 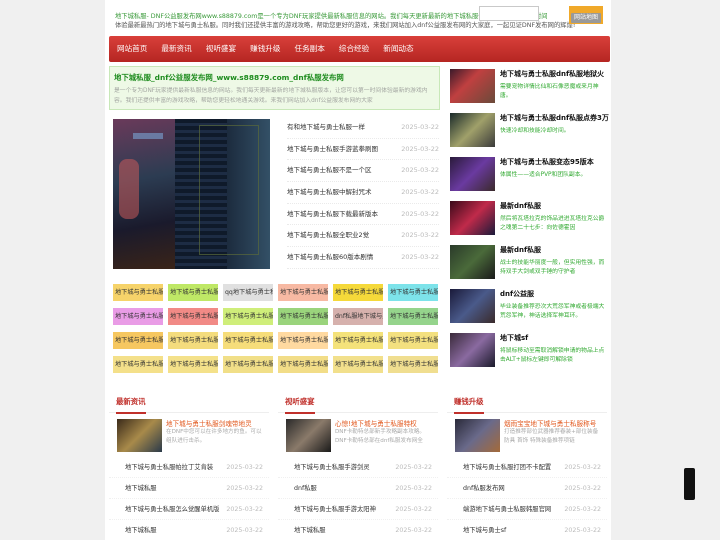 I want to click on site-map-label: 网站地图, so click(x=586, y=18).